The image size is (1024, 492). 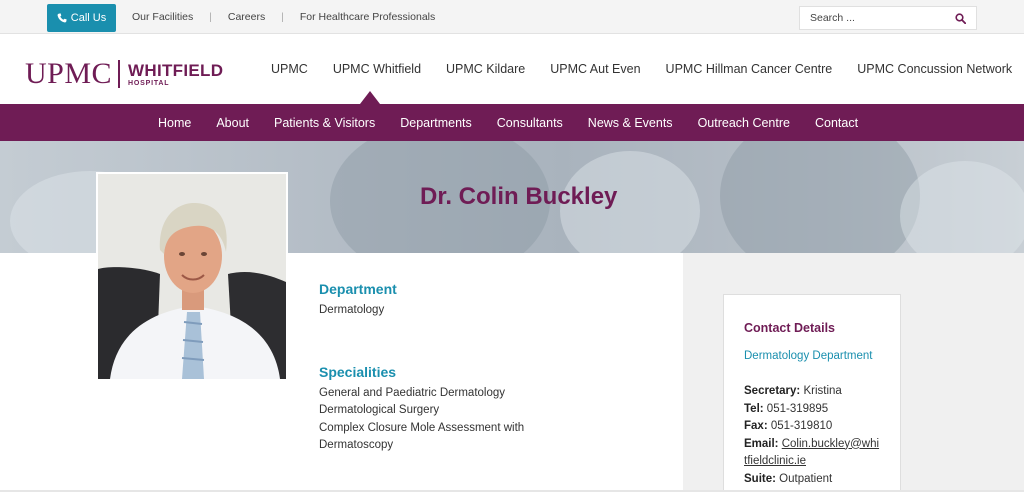 I want to click on speciality-item: General and Paediatric Dermatology, so click(x=412, y=392).